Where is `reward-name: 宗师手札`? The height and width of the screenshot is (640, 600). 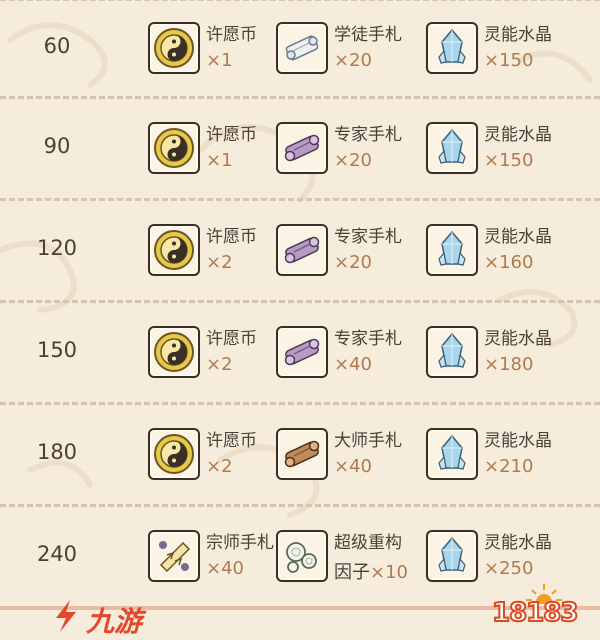
reward-name: 宗师手札 is located at coordinates (240, 543).